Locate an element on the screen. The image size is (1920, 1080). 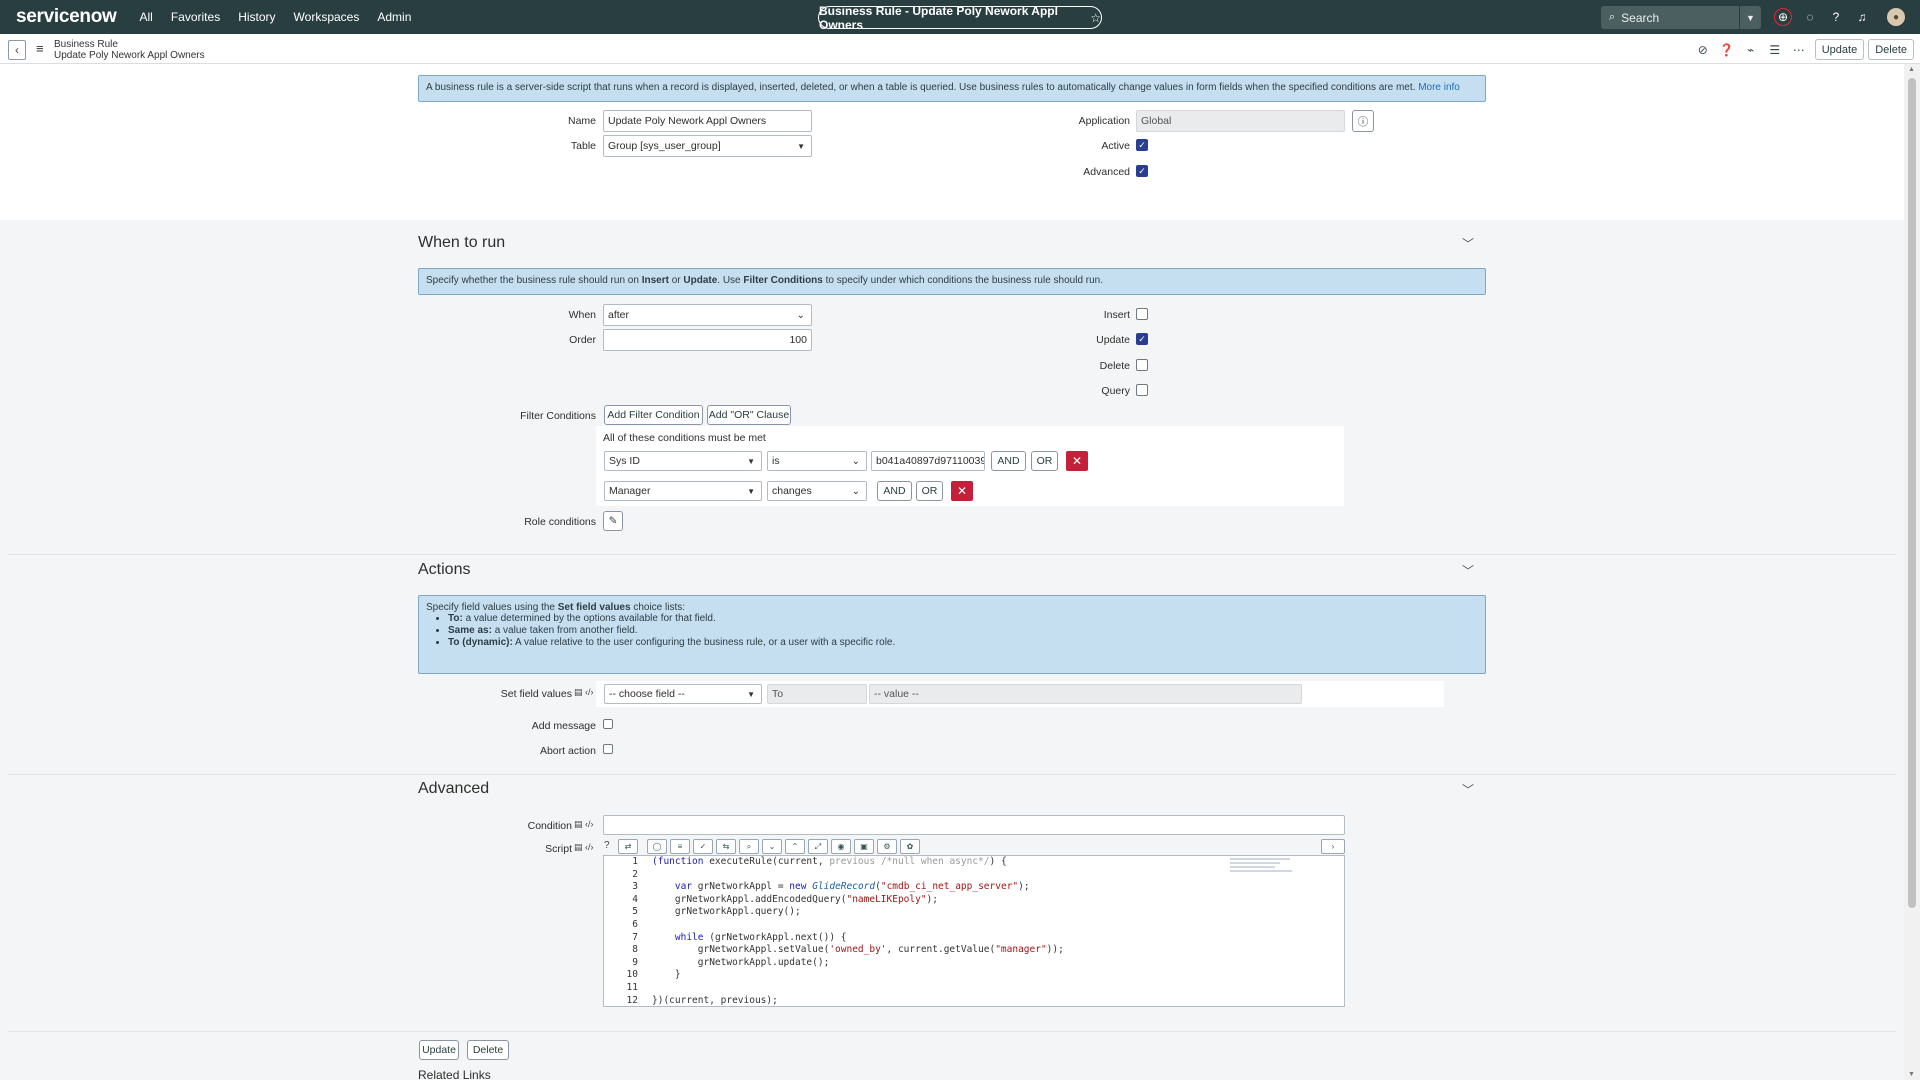
collapse-advanced-icon: ﹀ is located at coordinates (1468, 789).